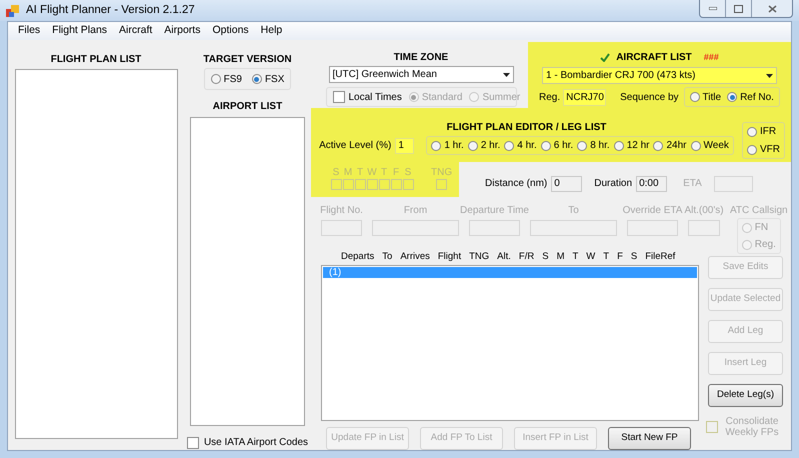 This screenshot has width=799, height=458. I want to click on column-header: S, so click(634, 256).